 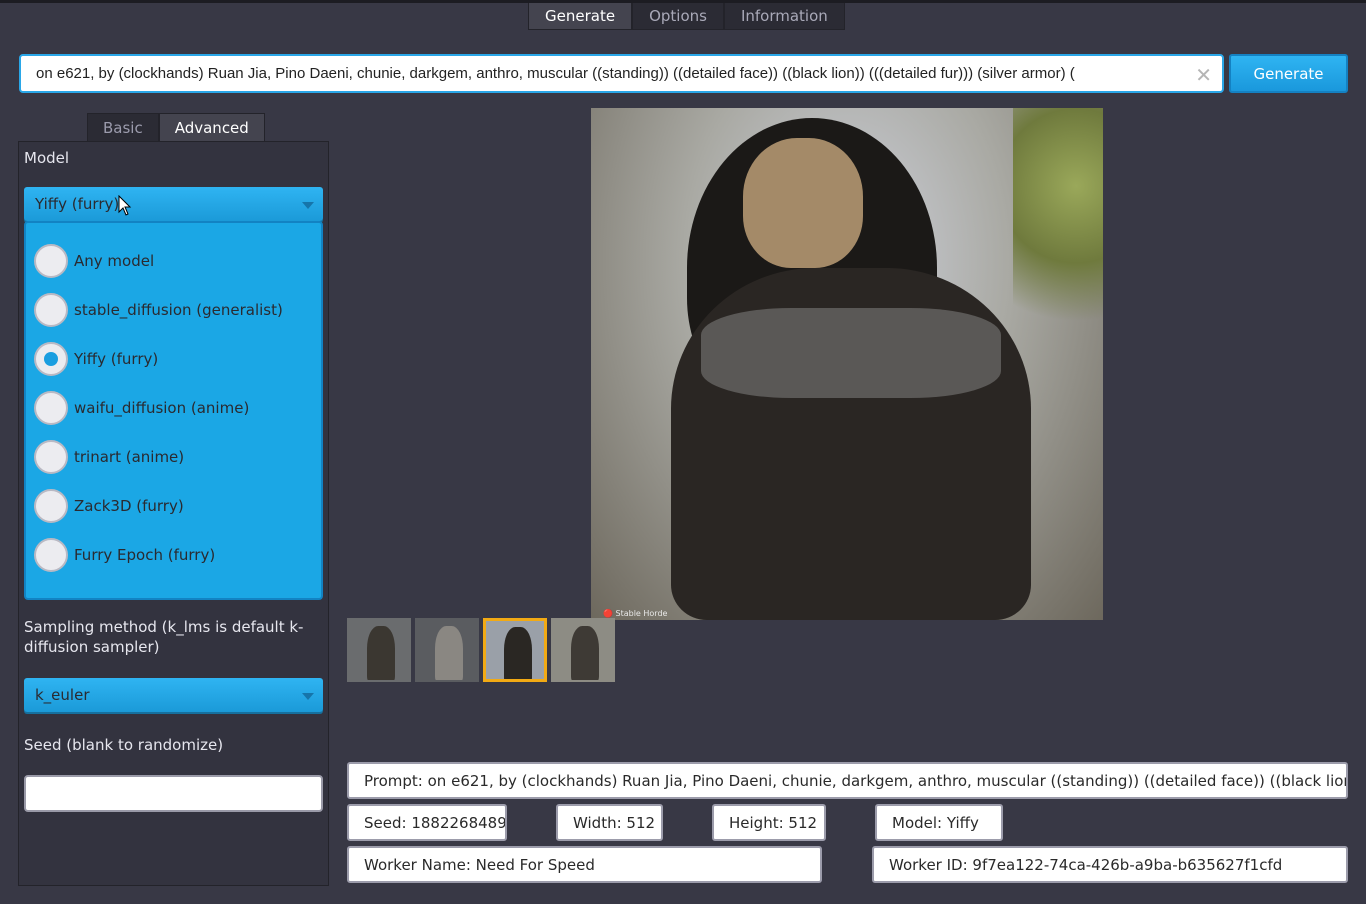 What do you see at coordinates (125, 205) in the screenshot?
I see `mouse-cursor-icon` at bounding box center [125, 205].